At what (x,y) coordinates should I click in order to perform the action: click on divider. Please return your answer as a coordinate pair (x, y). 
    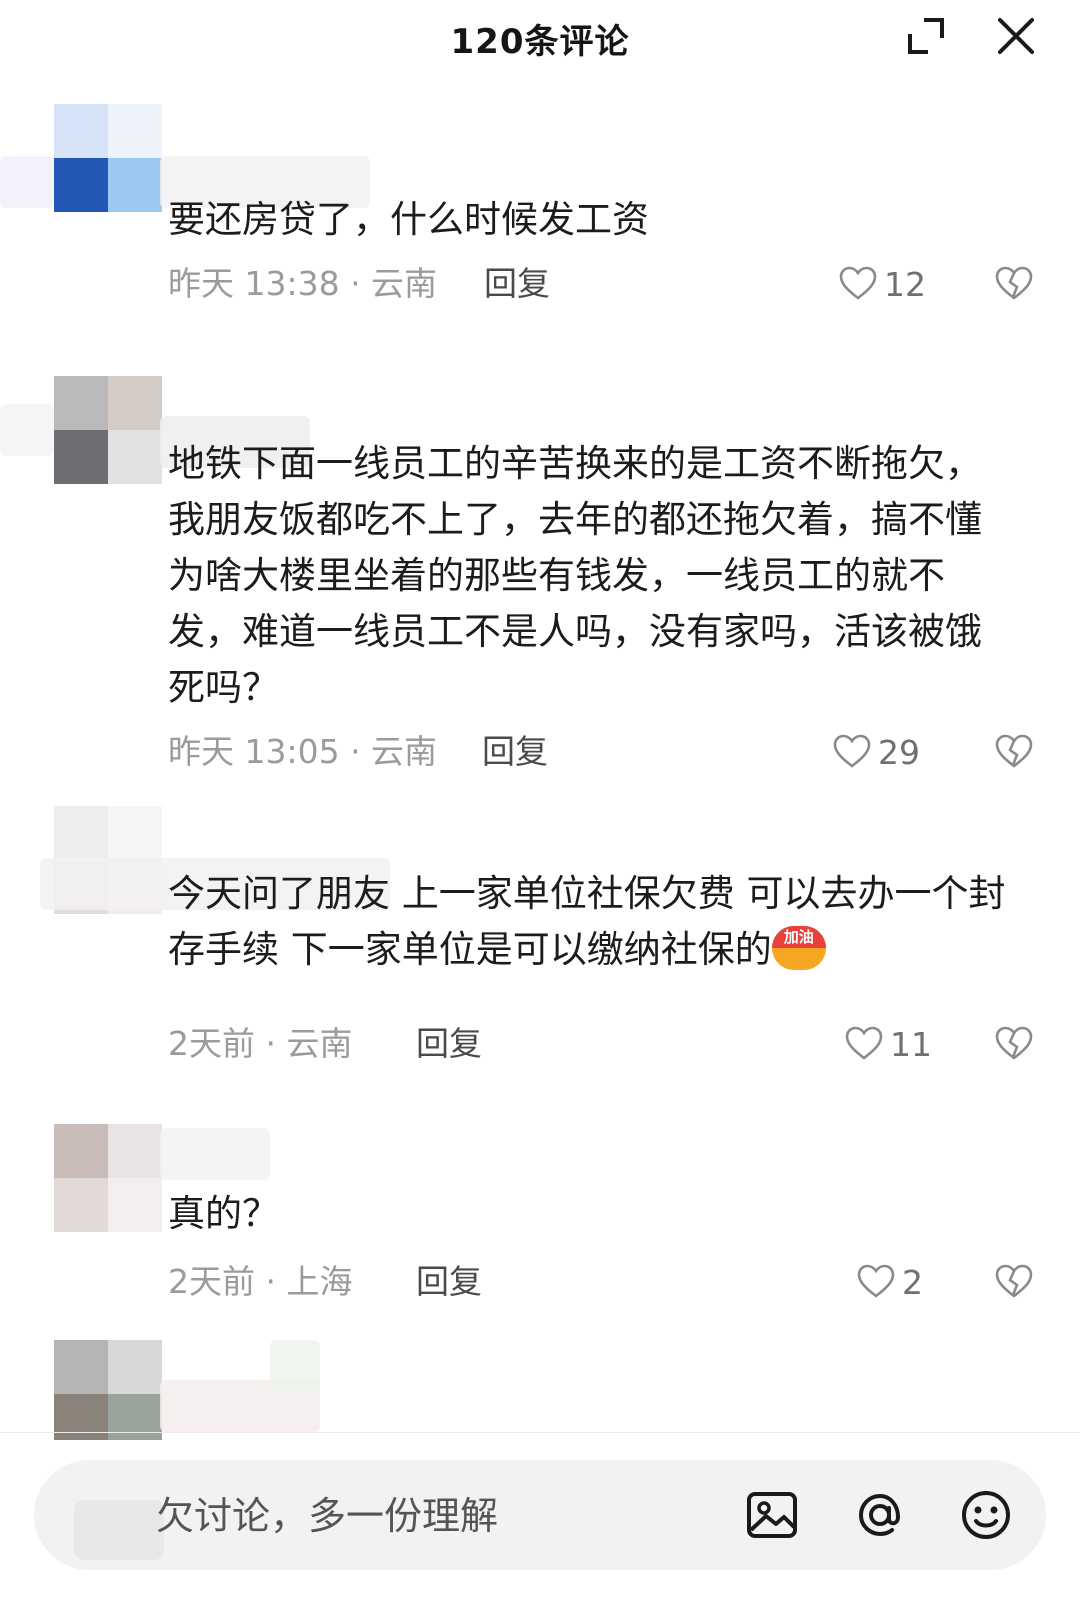
    Looking at the image, I should click on (540, 1432).